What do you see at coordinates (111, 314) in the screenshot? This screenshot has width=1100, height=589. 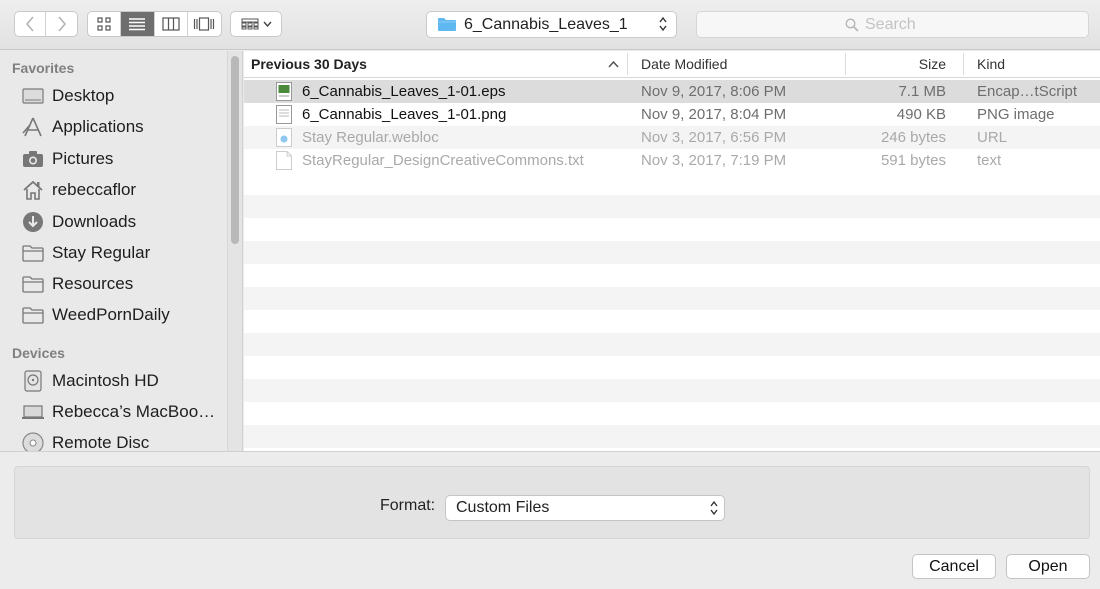 I see `sidebar-item-label: WeedPornDaily` at bounding box center [111, 314].